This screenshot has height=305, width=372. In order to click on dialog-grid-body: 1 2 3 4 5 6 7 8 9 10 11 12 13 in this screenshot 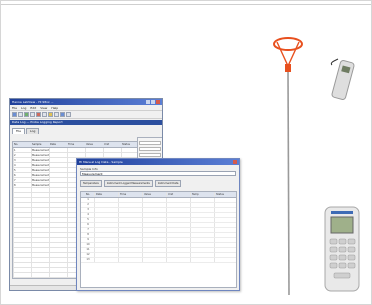, I will do `click(158, 230)`.